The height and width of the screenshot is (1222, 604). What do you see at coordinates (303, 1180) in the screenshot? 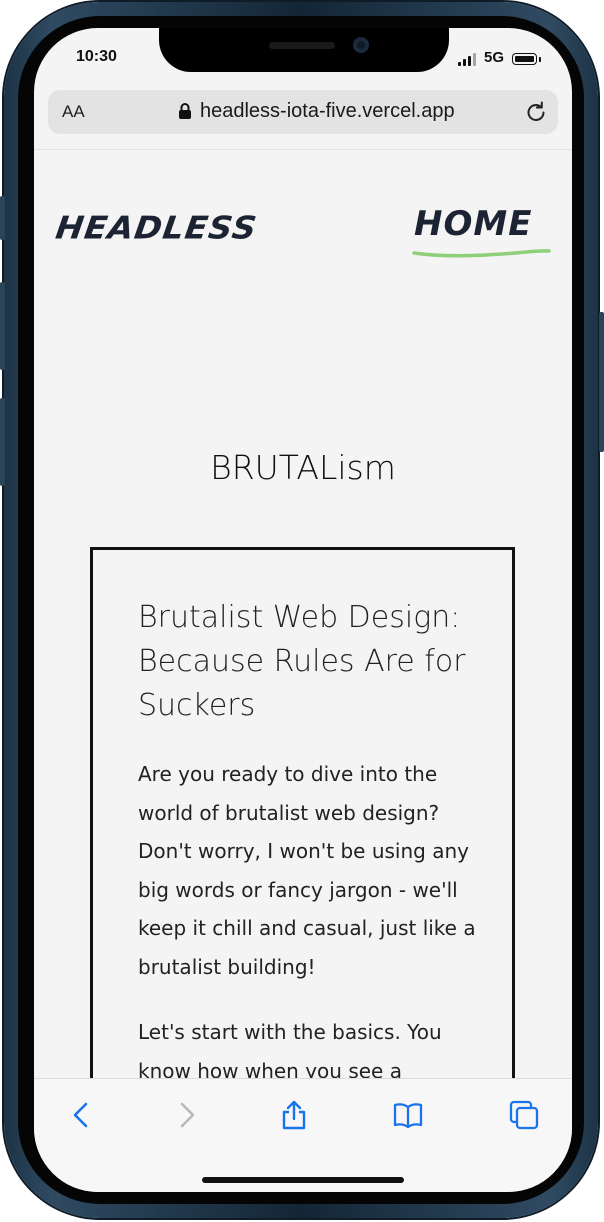
I see `home-indicator` at bounding box center [303, 1180].